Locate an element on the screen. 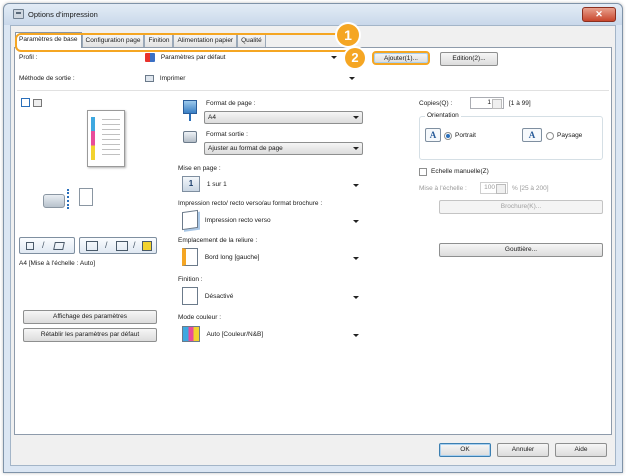 This screenshot has height=476, width=626. profile-dropdown: Paramètres par défaut is located at coordinates (241, 57).